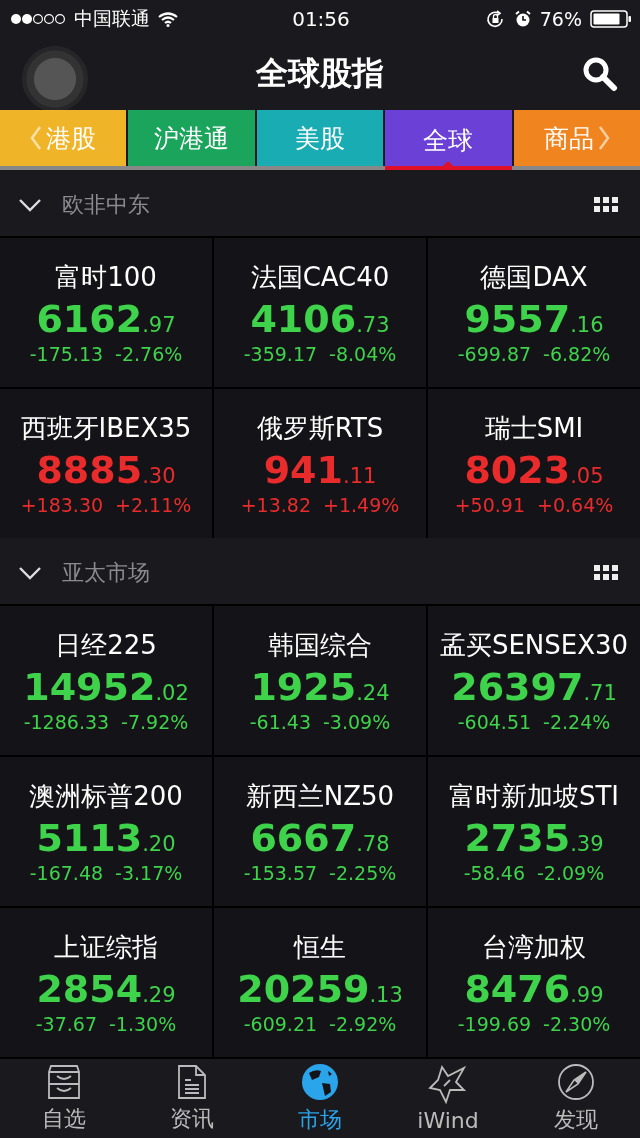 The width and height of the screenshot is (640, 1138). What do you see at coordinates (517, 687) in the screenshot?
I see `index-price: 26397` at bounding box center [517, 687].